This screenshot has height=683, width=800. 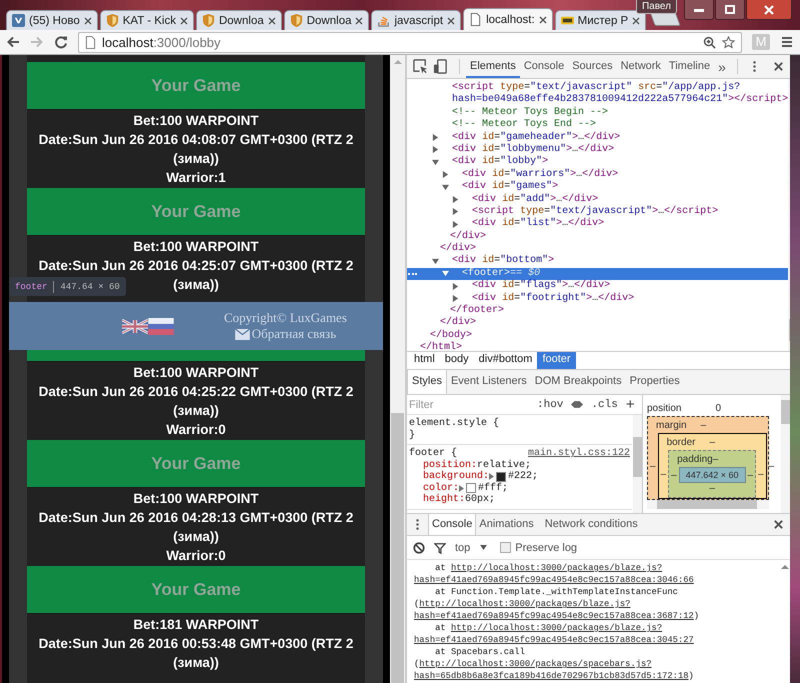 I want to click on drawer-tab: Animations, so click(x=509, y=524).